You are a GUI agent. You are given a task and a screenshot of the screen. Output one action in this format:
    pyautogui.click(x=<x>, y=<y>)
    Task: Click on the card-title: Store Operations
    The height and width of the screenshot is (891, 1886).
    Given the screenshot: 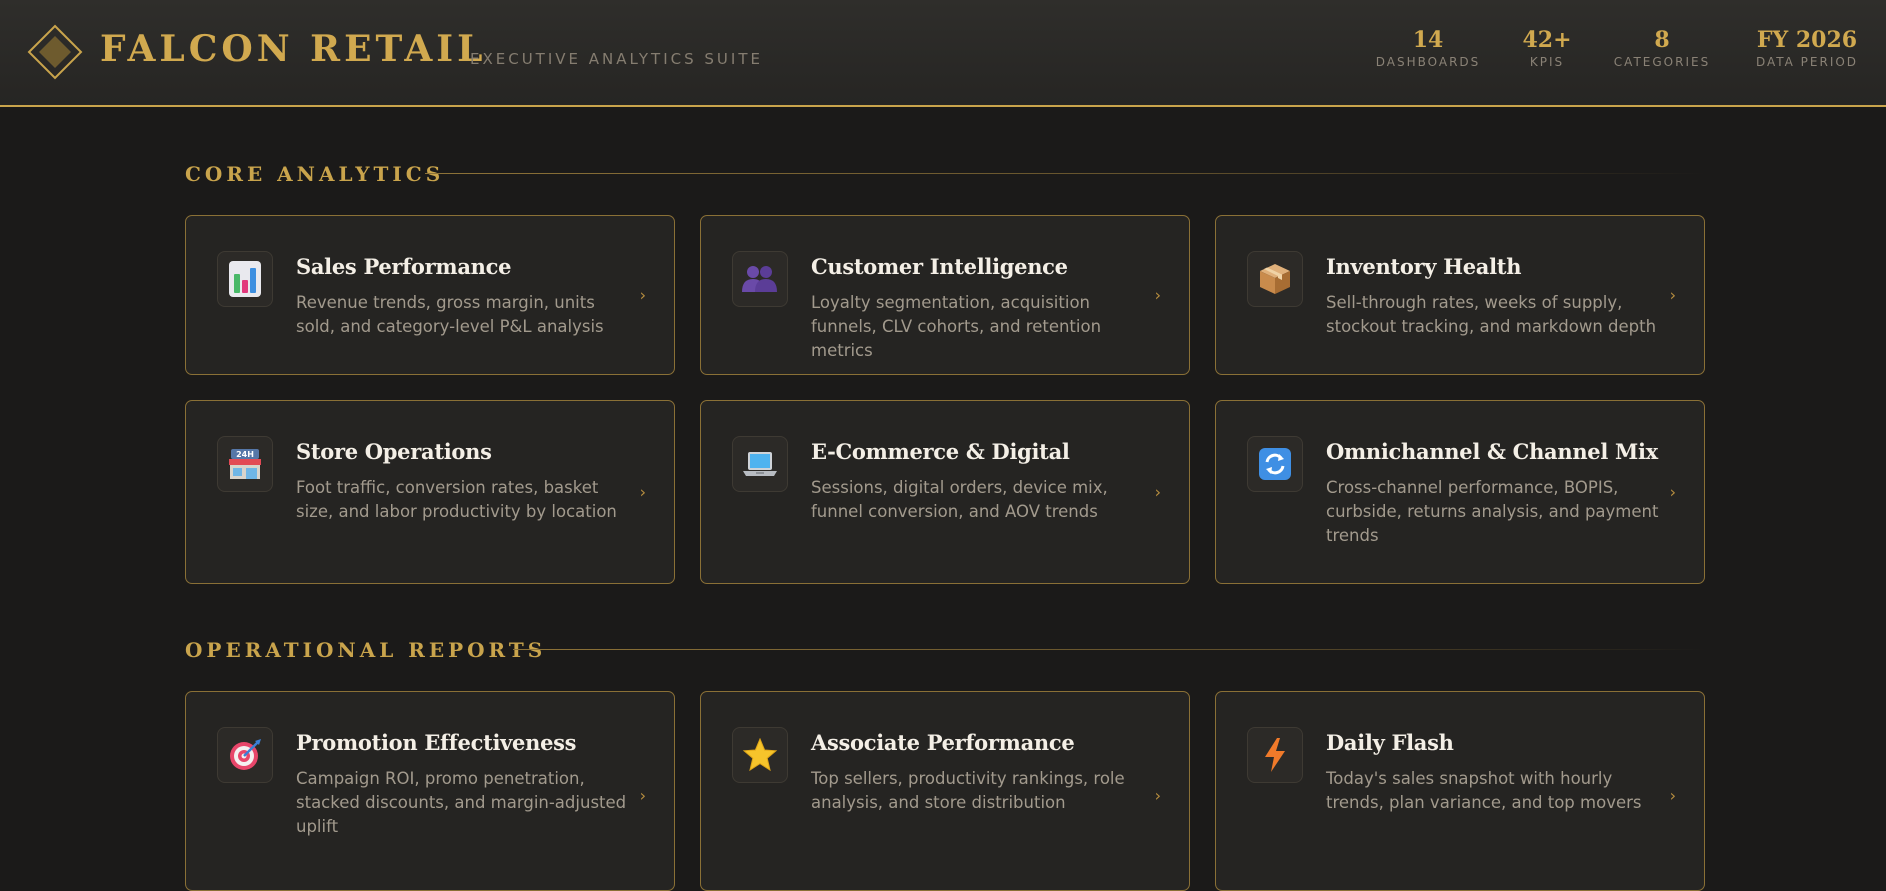 What is the action you would take?
    pyautogui.click(x=394, y=451)
    